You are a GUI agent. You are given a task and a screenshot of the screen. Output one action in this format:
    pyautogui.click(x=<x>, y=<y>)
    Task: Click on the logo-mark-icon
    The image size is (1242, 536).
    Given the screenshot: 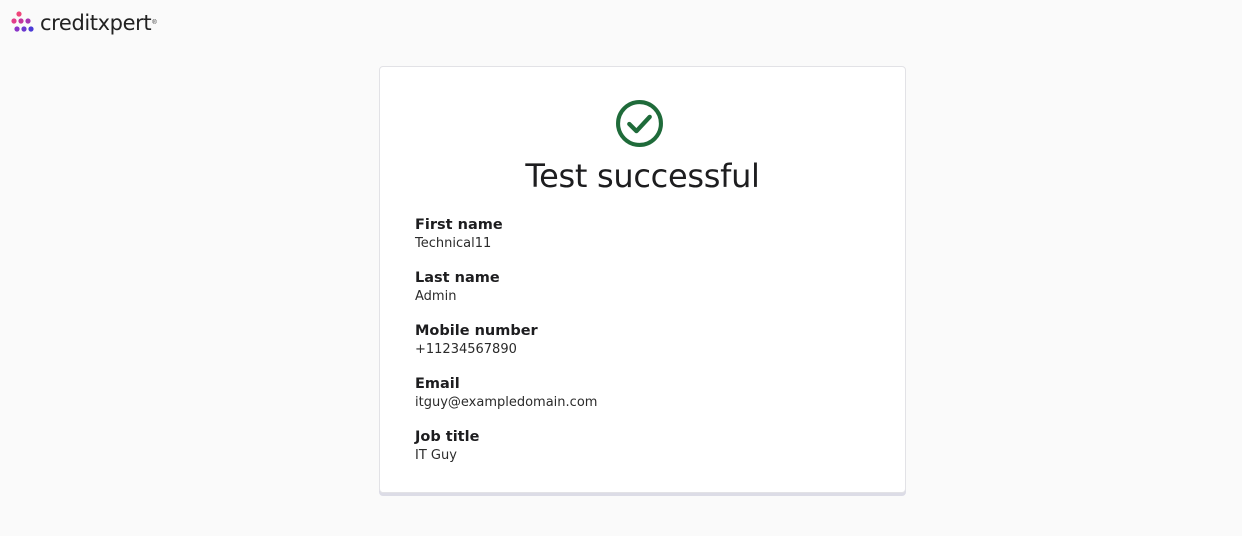 What is the action you would take?
    pyautogui.click(x=22, y=21)
    